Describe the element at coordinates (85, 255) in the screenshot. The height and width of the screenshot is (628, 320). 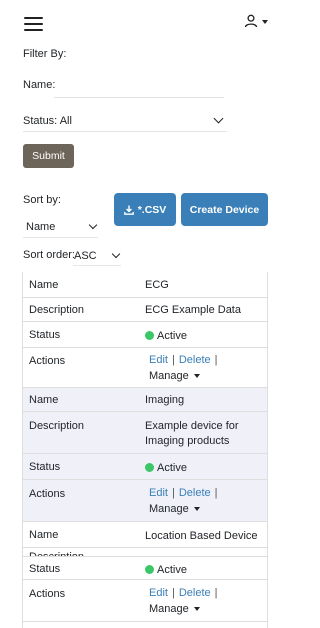
I see `sort-order-value: ASC` at that location.